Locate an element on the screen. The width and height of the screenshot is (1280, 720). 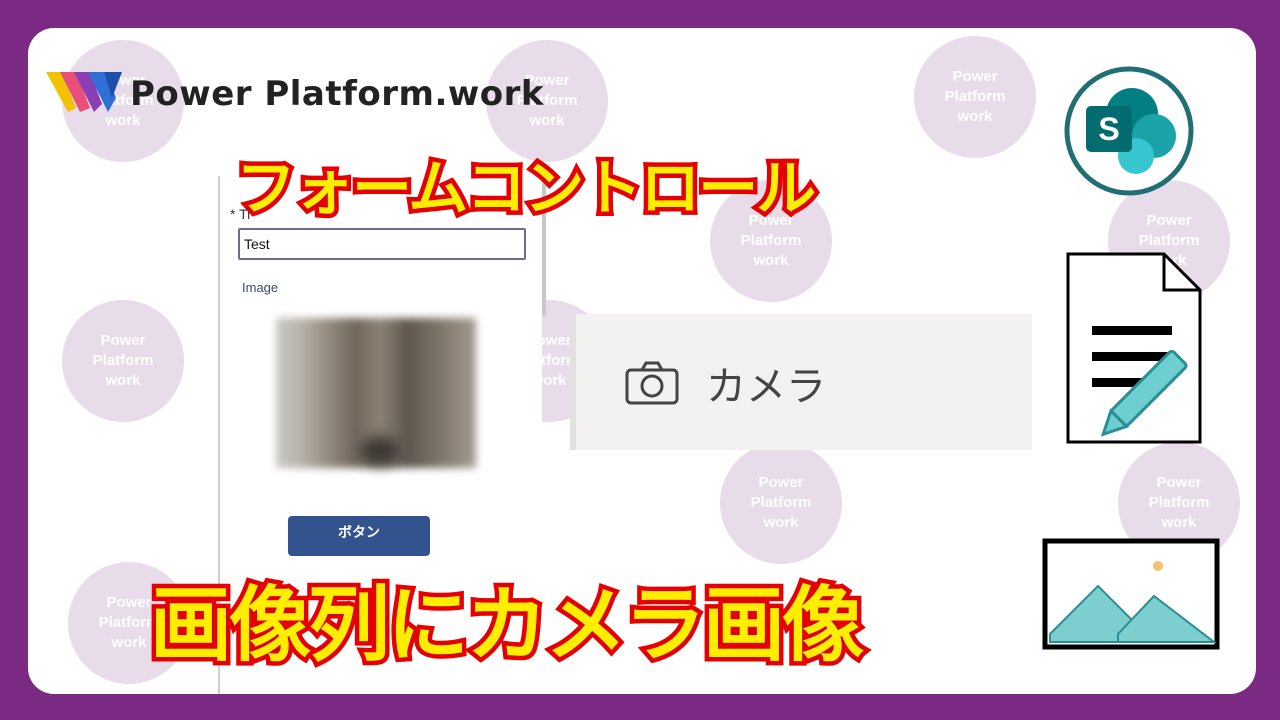
title-input is located at coordinates (382, 244).